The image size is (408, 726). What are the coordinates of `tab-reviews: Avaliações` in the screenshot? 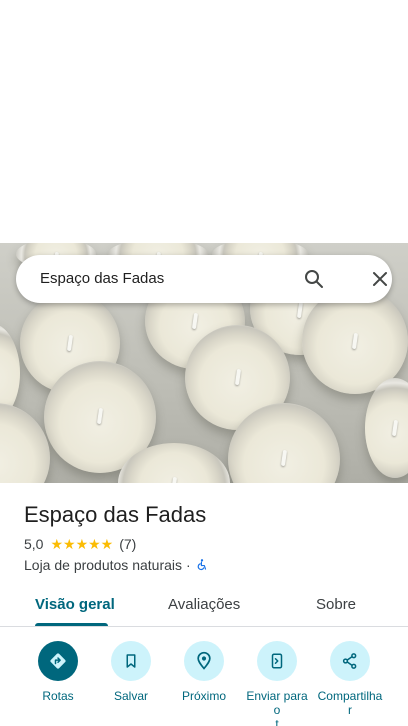 It's located at (204, 604).